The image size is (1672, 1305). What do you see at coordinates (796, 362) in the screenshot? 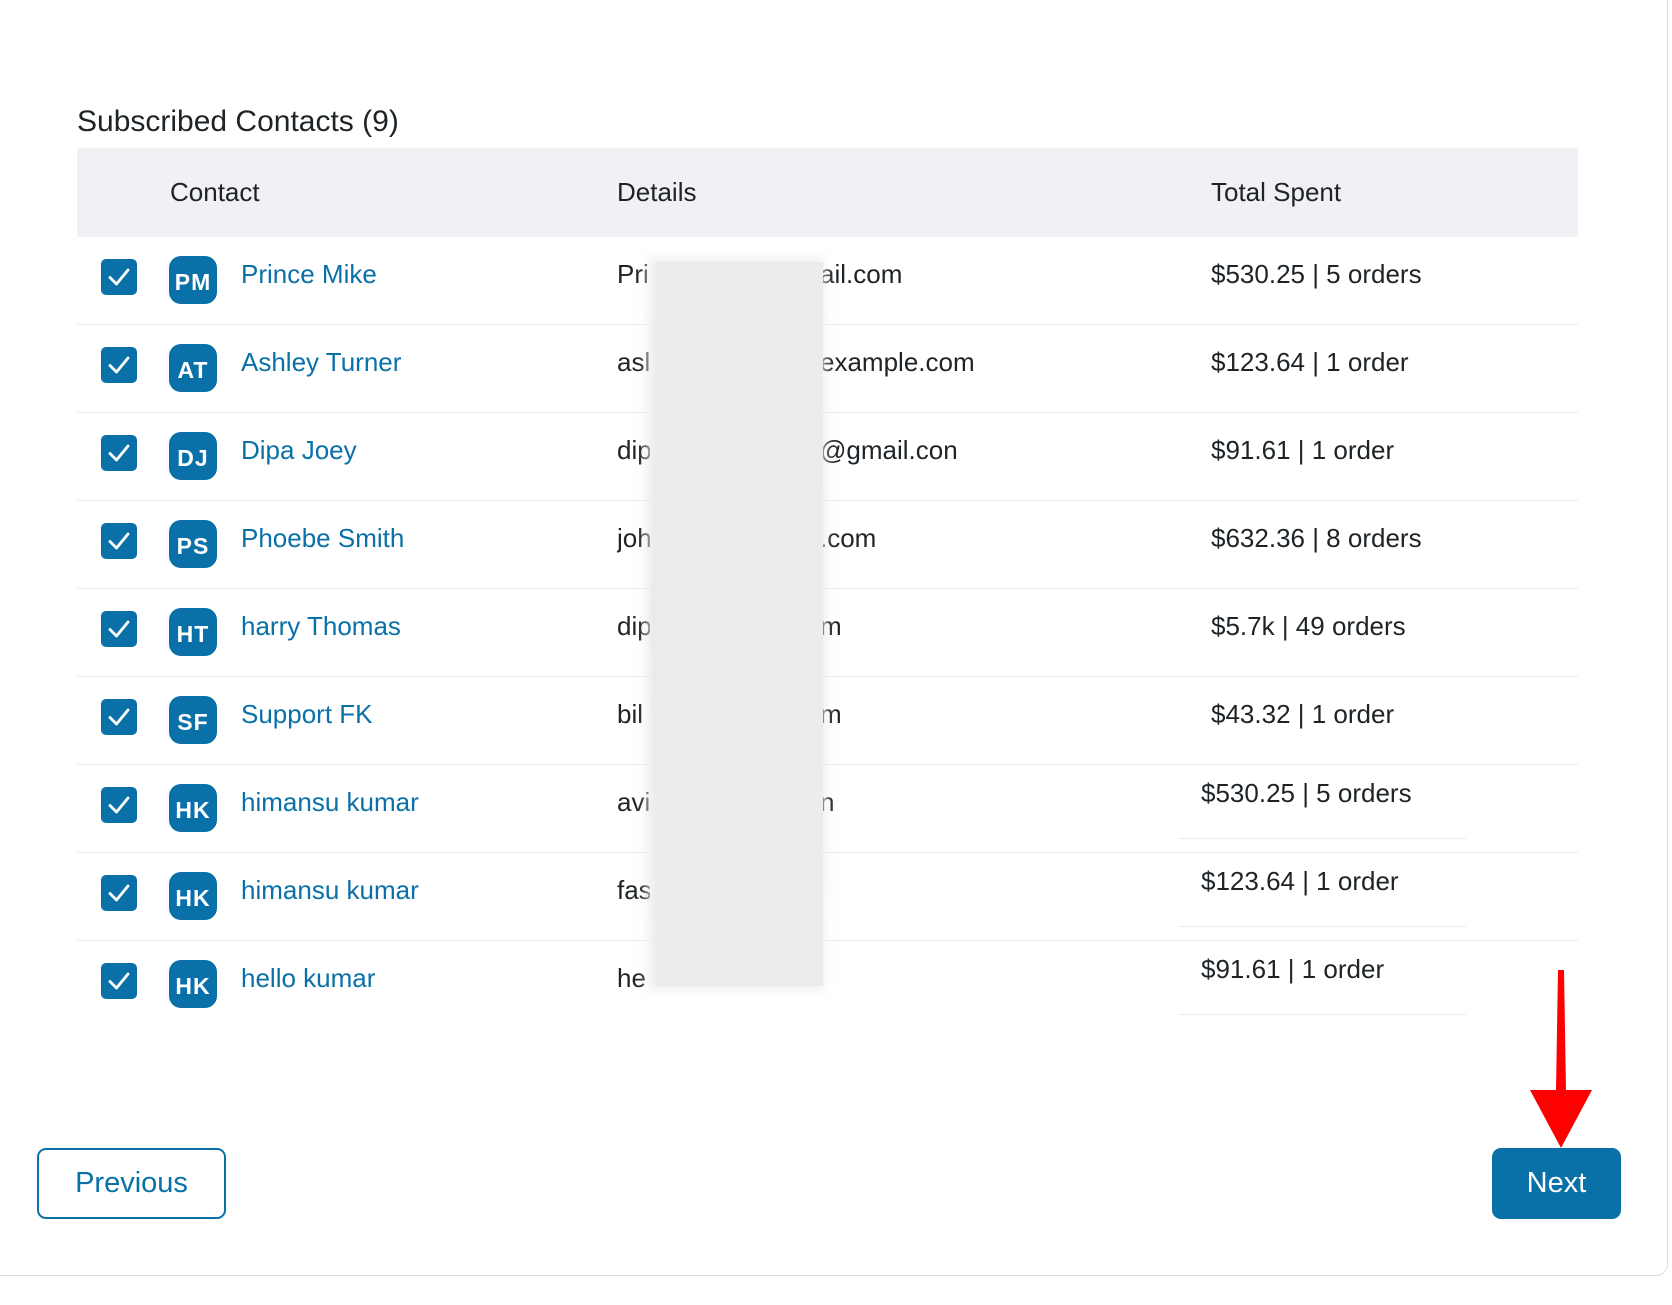
I see `contact-email: asl example.com` at bounding box center [796, 362].